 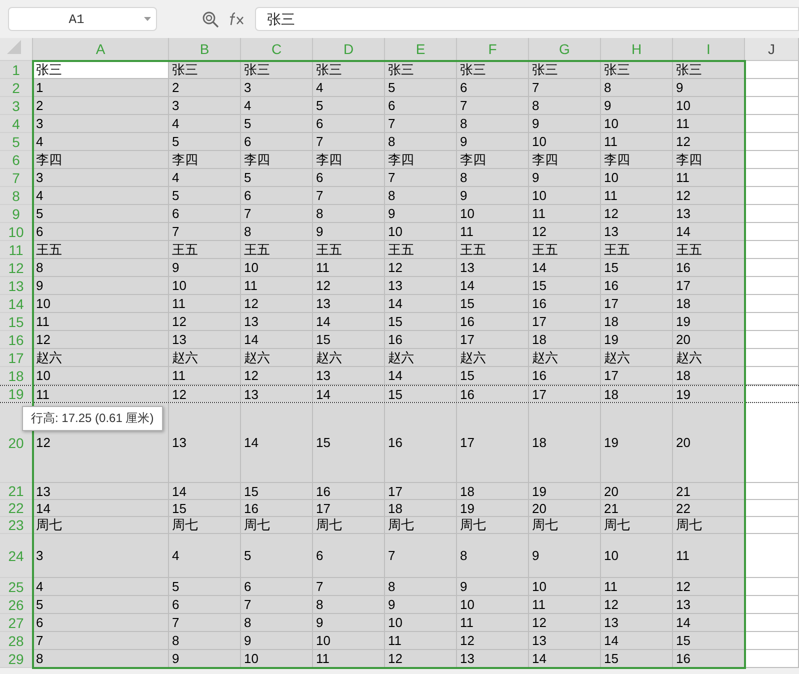 I want to click on table-cell: 19, so click(x=637, y=443).